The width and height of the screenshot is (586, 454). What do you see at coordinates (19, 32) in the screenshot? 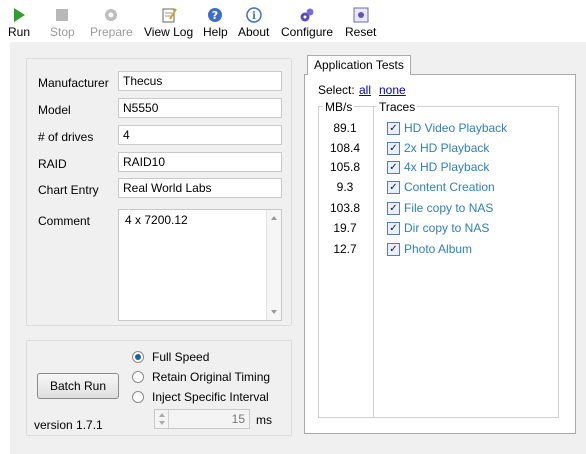
I see `run-label: Run` at bounding box center [19, 32].